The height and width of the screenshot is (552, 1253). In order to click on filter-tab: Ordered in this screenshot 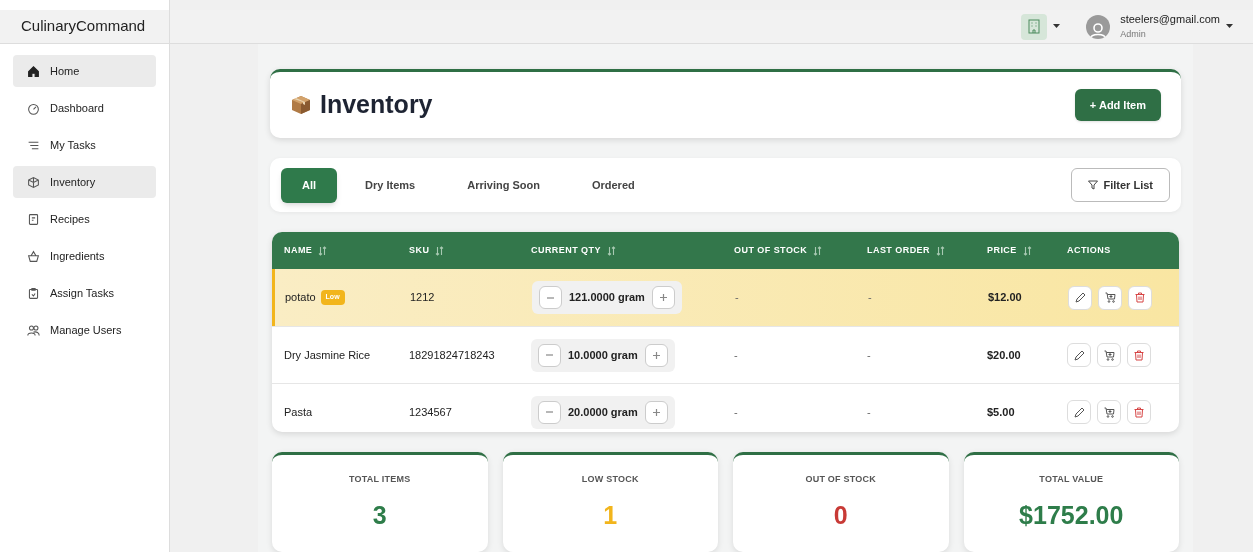, I will do `click(613, 185)`.